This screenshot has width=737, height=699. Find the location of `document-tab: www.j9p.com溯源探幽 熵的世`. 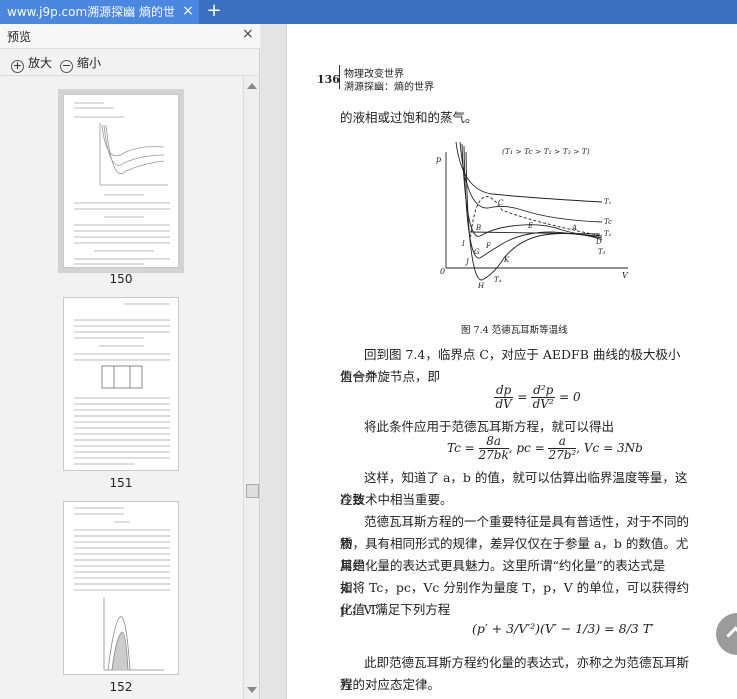

document-tab: www.j9p.com溯源探幽 熵的世 is located at coordinates (99, 12).